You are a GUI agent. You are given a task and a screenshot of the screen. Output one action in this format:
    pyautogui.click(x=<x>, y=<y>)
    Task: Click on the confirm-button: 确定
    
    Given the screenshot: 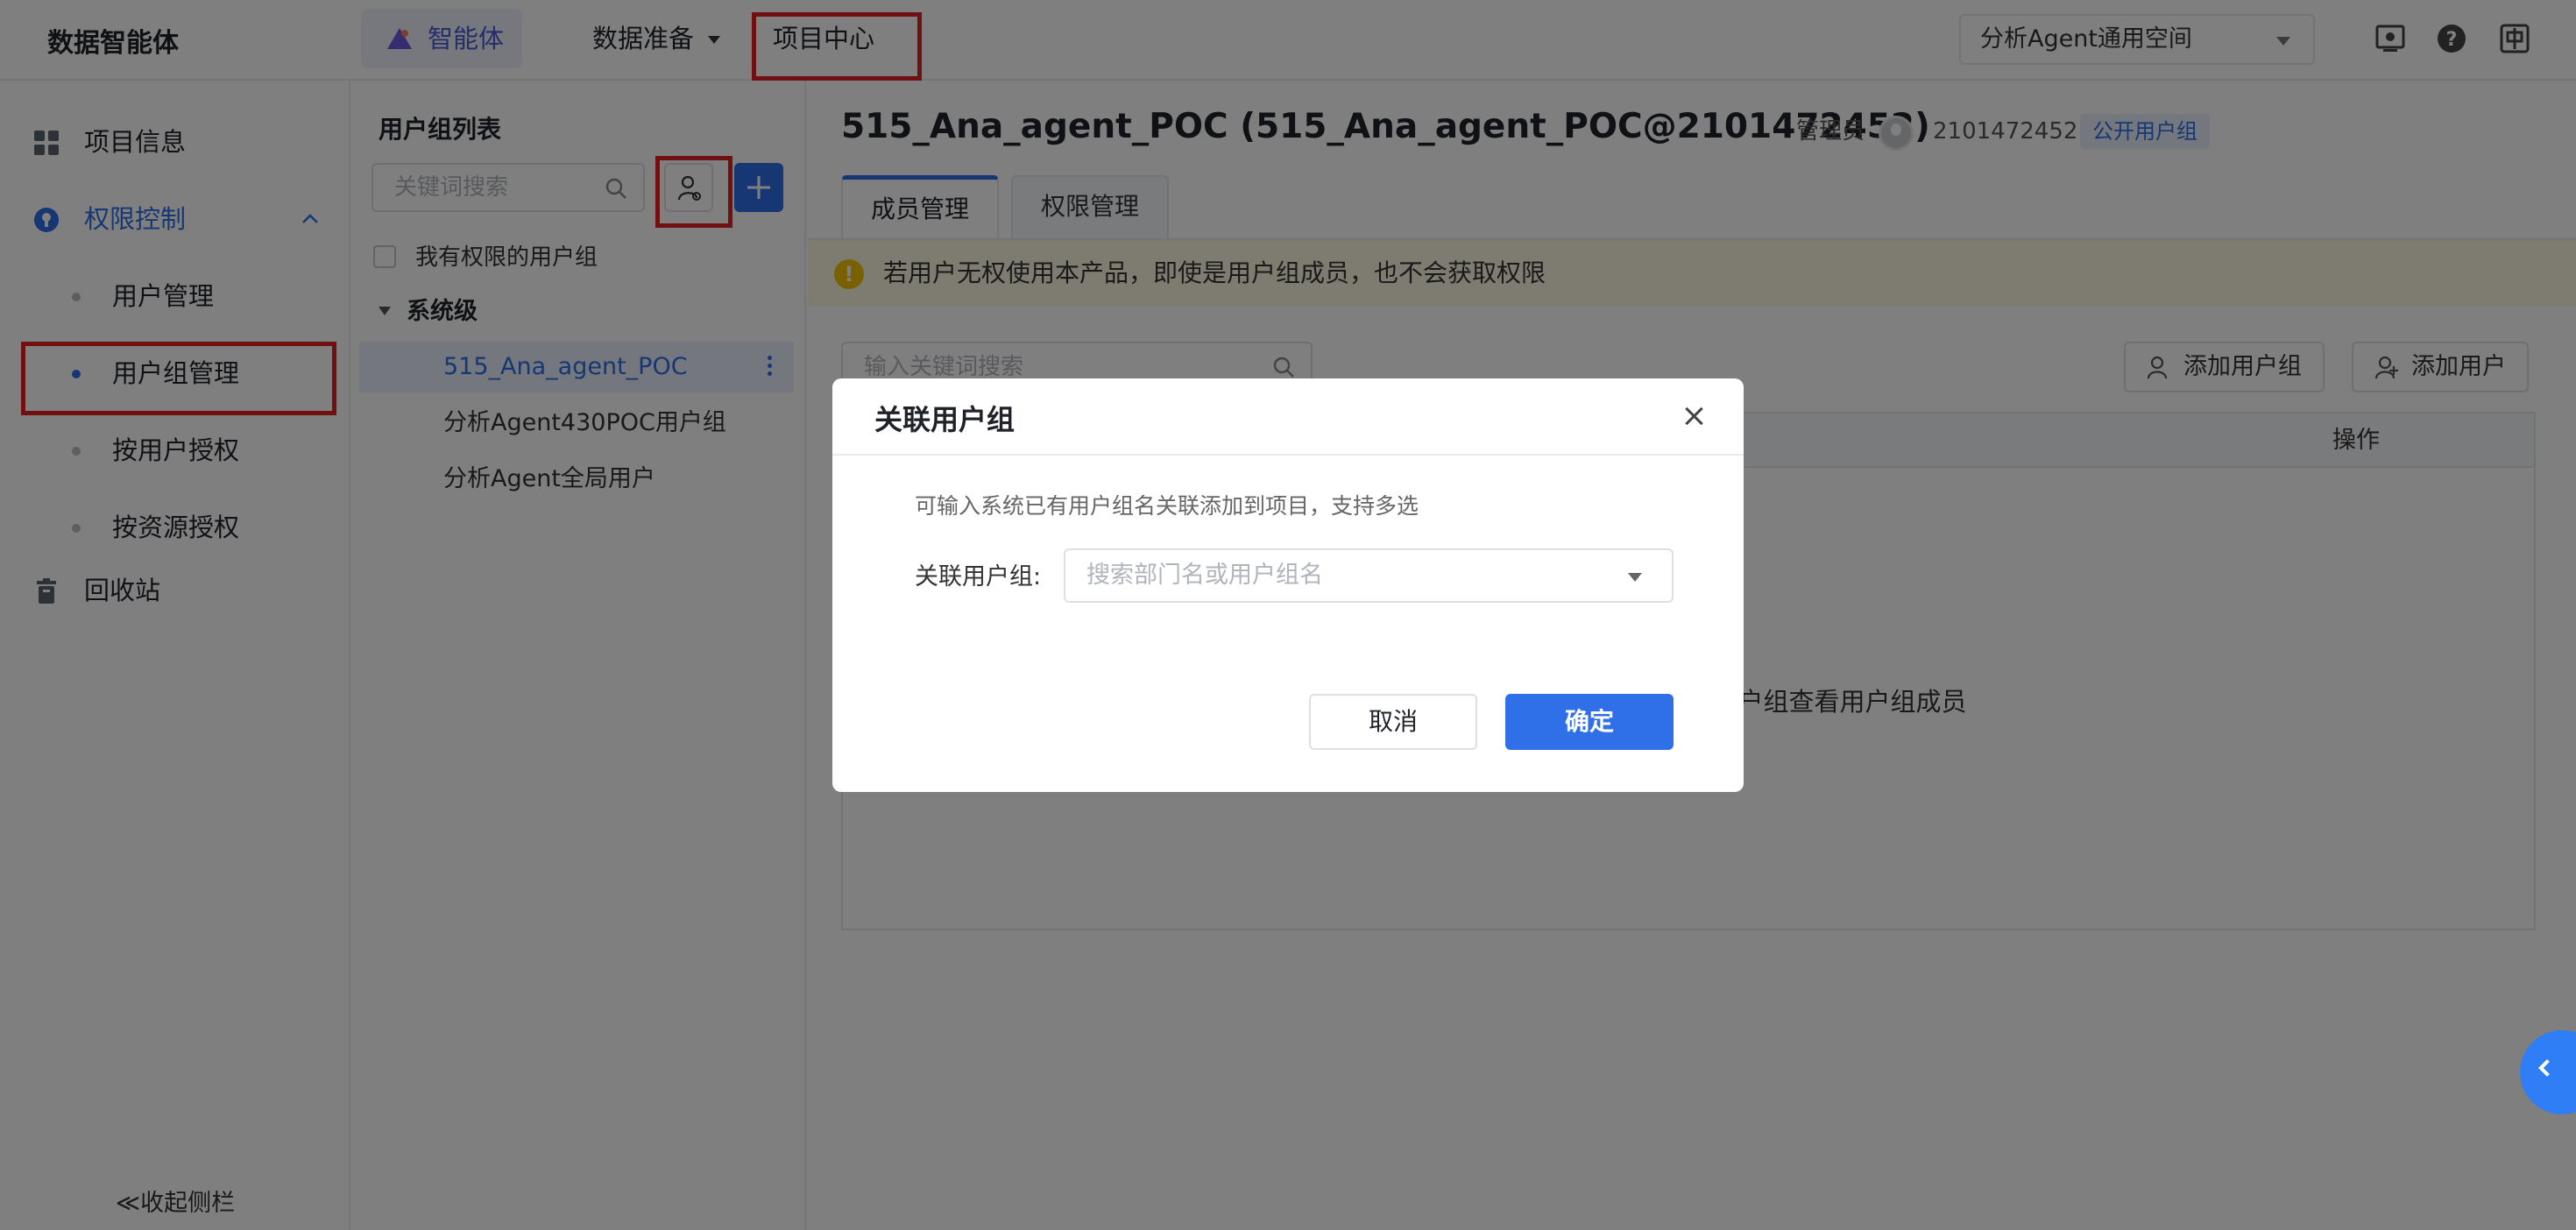 What is the action you would take?
    pyautogui.click(x=1589, y=722)
    